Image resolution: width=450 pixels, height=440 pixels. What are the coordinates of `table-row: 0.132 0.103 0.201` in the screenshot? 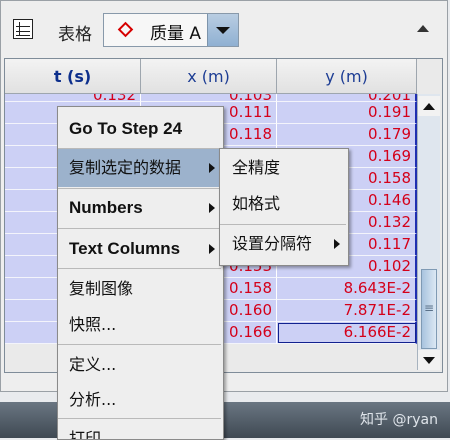 It's located at (211, 98).